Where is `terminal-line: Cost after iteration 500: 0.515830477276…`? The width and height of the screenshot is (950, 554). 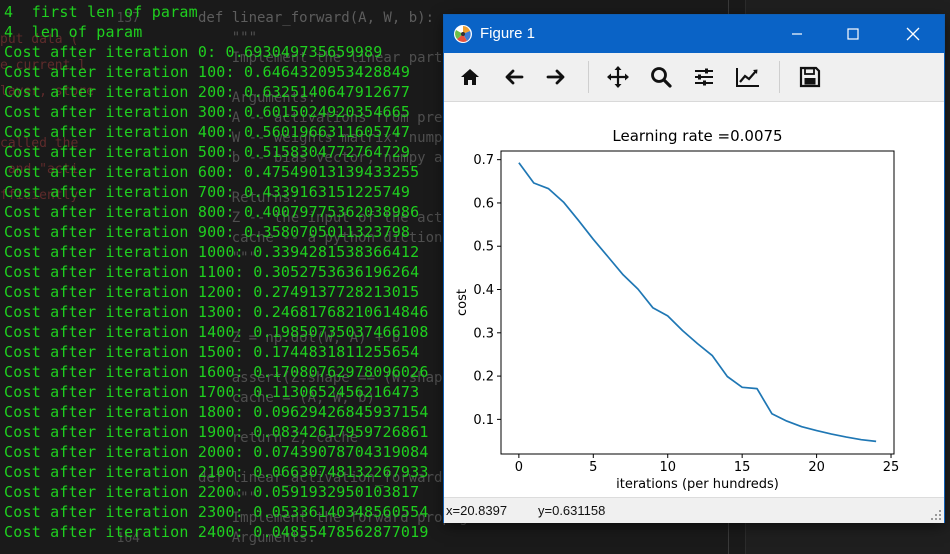
terminal-line: Cost after iteration 500: 0.515830477276… is located at coordinates (207, 152).